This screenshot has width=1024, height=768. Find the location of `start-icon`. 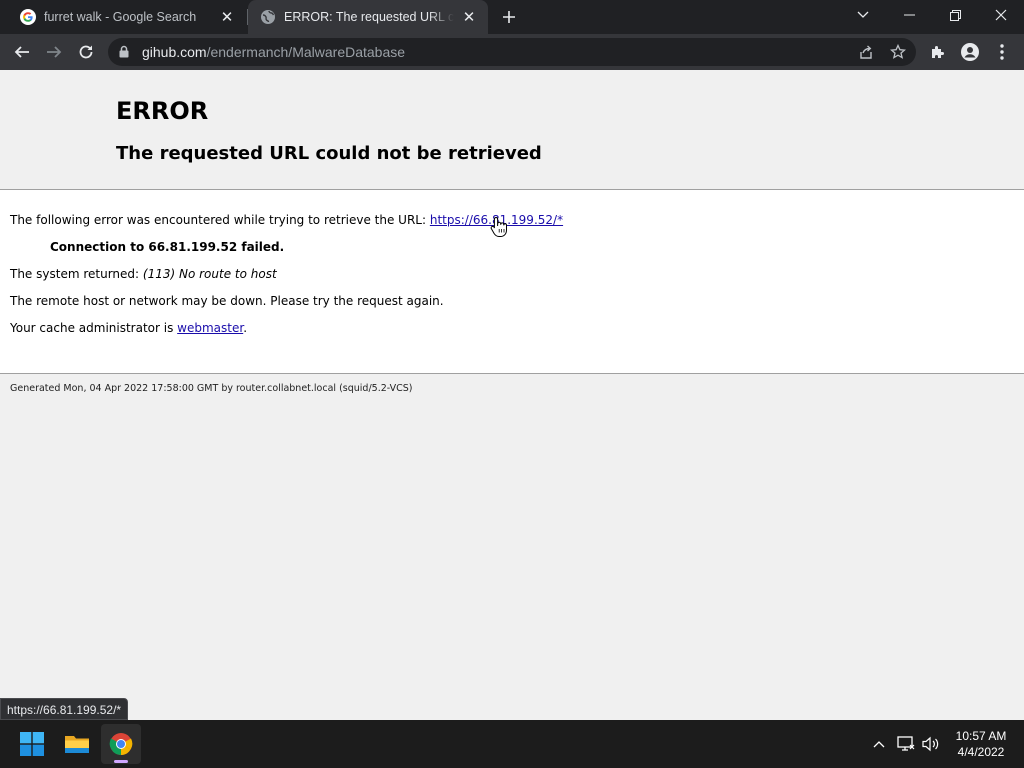

start-icon is located at coordinates (32, 744).